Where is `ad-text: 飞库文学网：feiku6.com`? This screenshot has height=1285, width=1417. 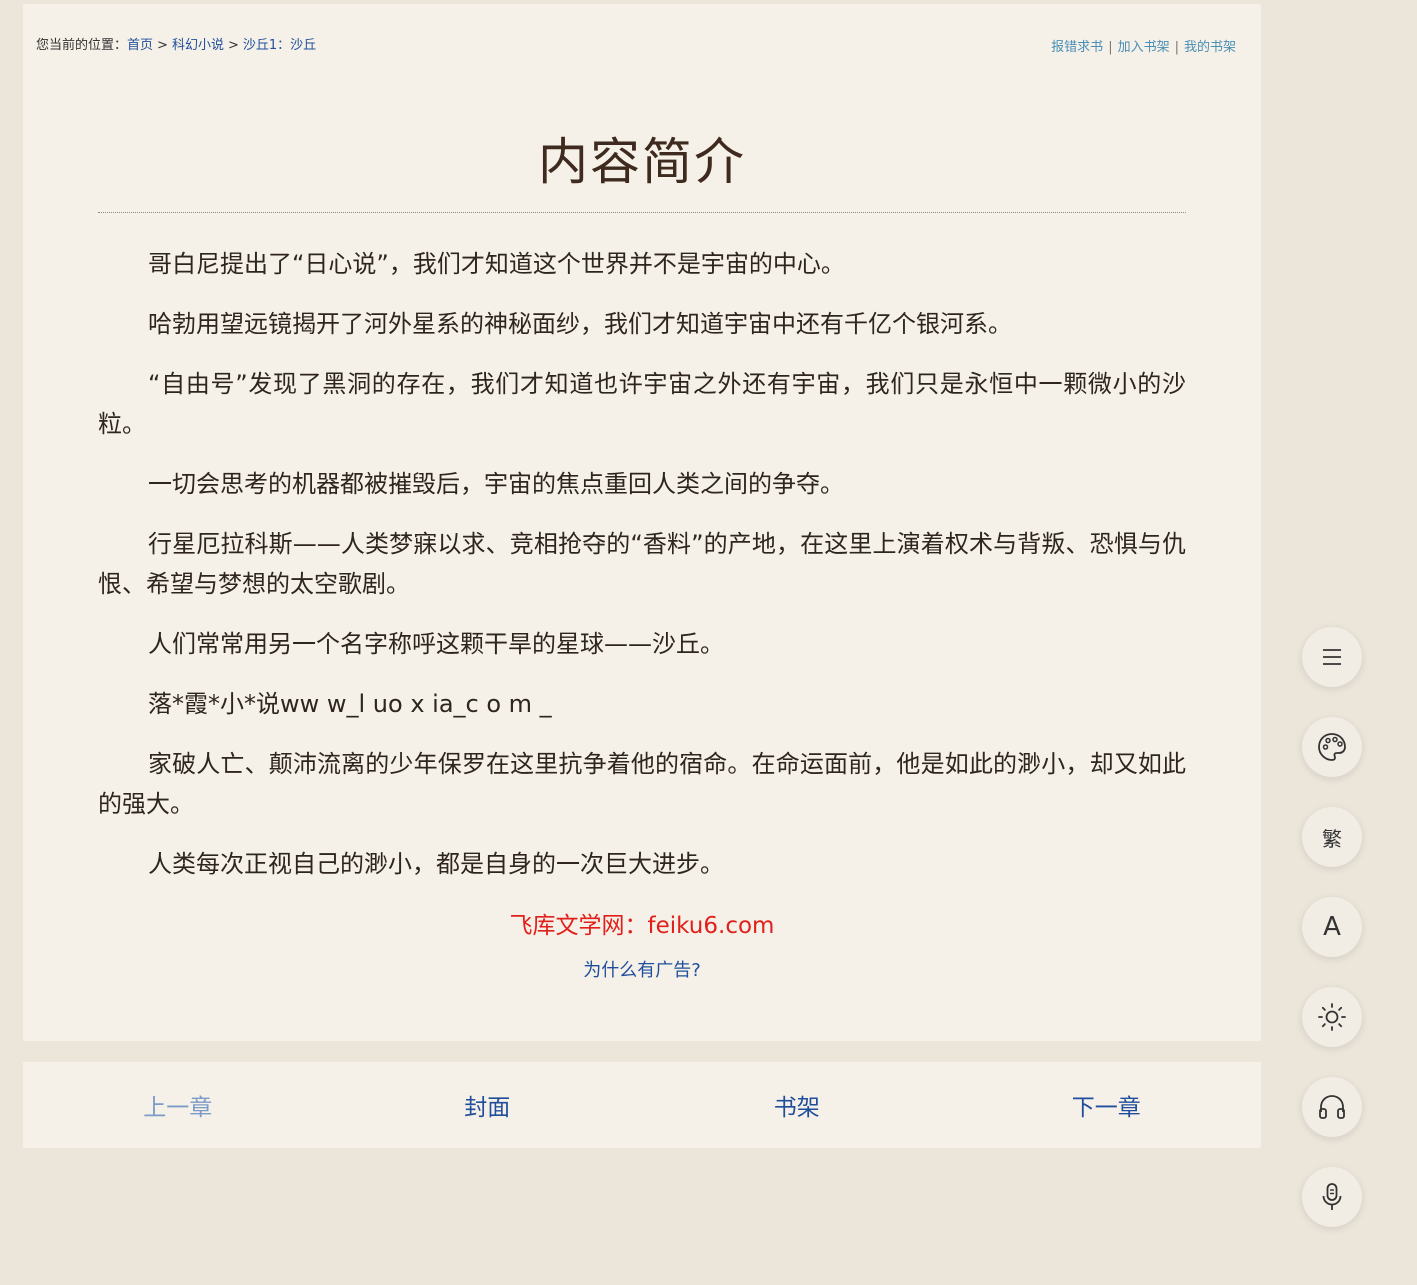
ad-text: 飞库文学网：feiku6.com is located at coordinates (642, 923).